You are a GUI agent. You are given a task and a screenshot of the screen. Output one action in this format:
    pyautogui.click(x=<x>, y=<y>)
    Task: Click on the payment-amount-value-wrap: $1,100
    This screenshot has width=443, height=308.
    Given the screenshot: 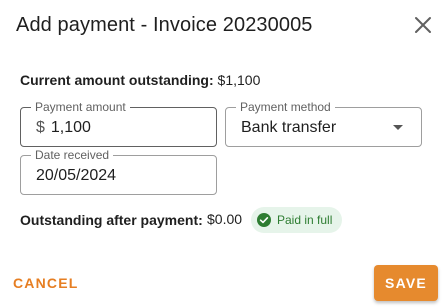 What is the action you would take?
    pyautogui.click(x=63, y=128)
    